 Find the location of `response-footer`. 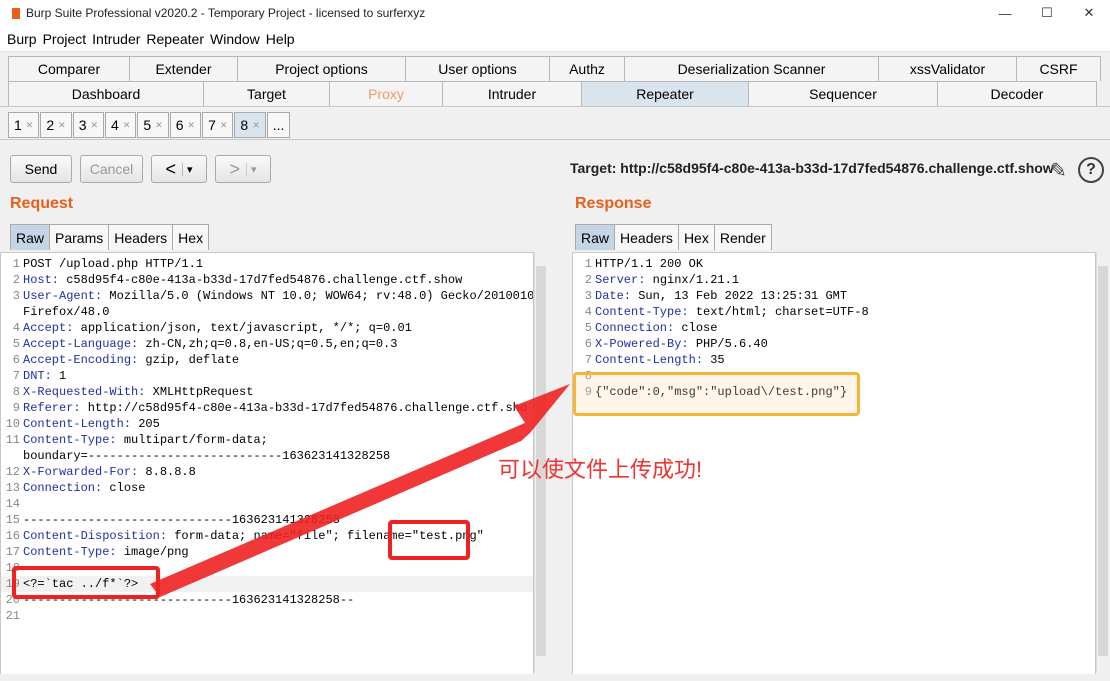

response-footer is located at coordinates (835, 677).